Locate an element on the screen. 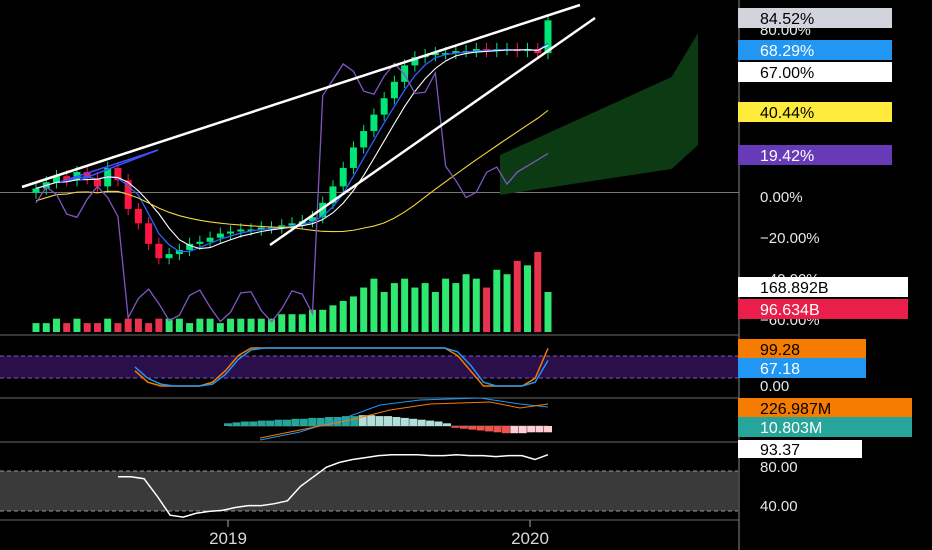  tag-label: 68.29% is located at coordinates (787, 51).